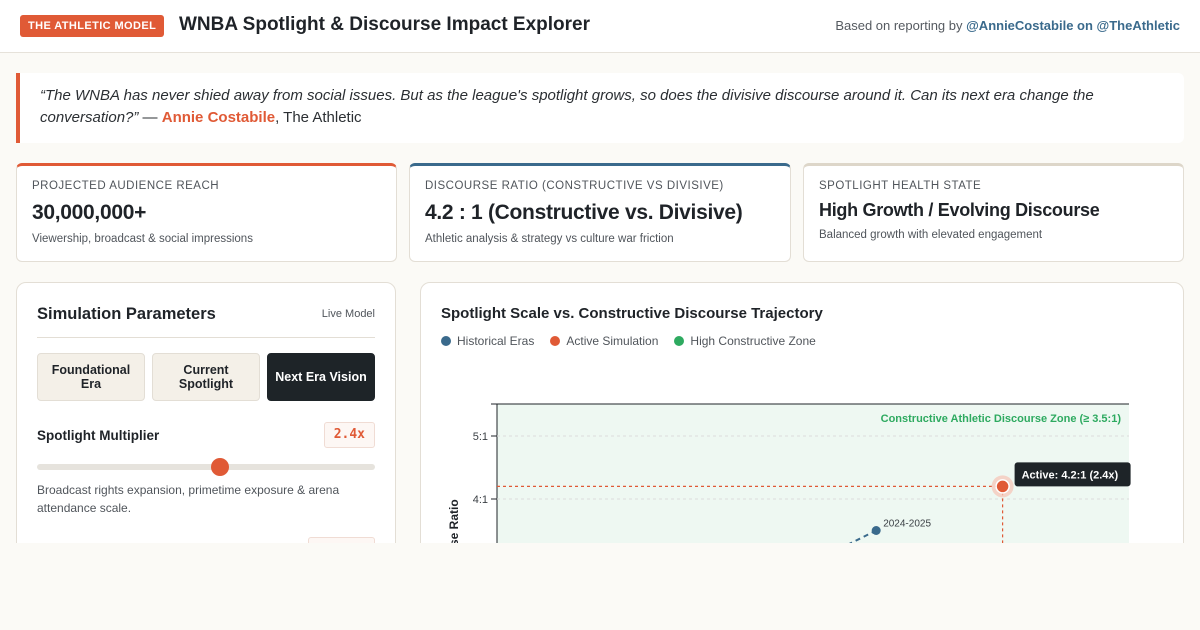 This screenshot has width=1200, height=630. I want to click on multiplier-slider-thumb, so click(219, 467).